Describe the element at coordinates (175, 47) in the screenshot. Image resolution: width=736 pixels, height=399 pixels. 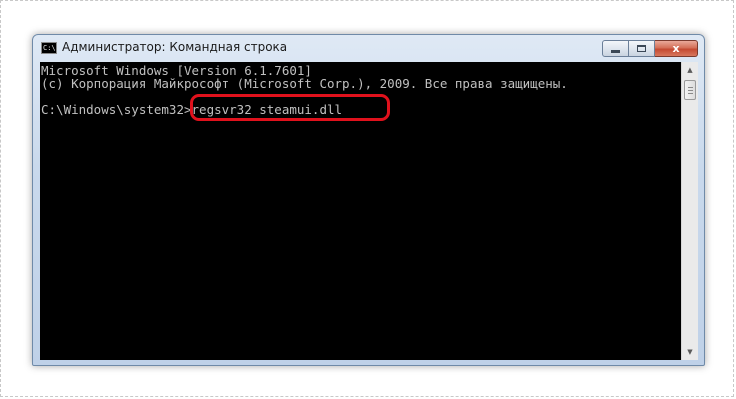
I see `window-title: Администратор: Командная строка` at that location.